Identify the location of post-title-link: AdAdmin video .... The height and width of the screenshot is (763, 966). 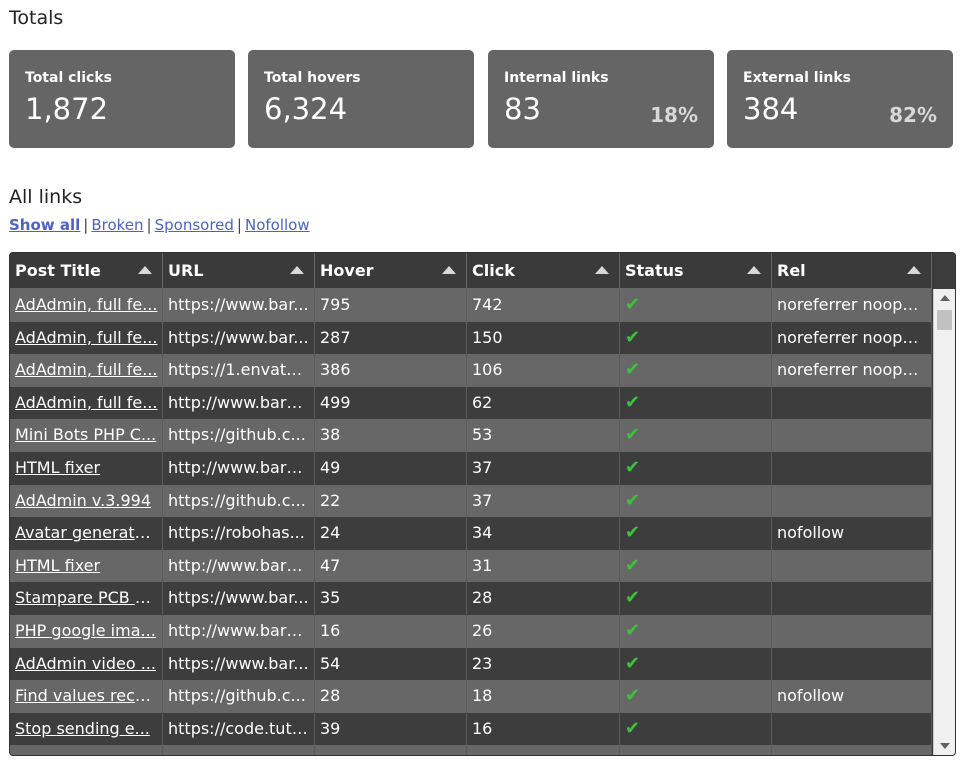
(85, 663).